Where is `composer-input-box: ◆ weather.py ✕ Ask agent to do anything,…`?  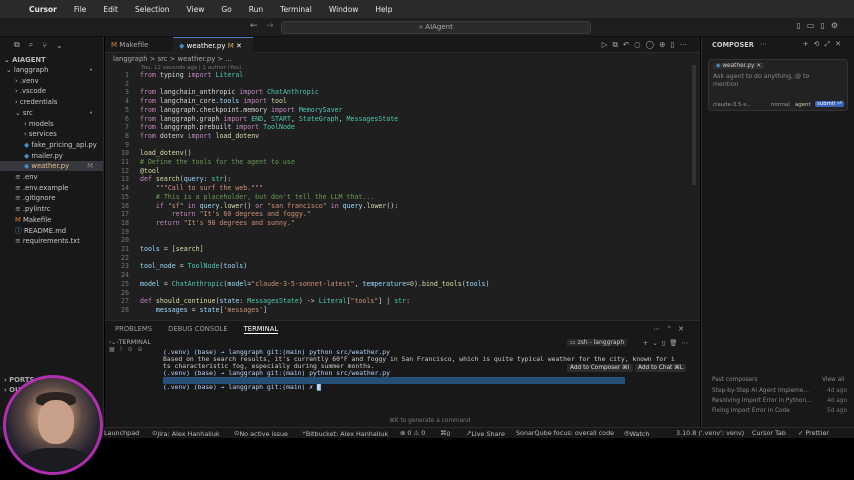
composer-input-box: ◆ weather.py ✕ Ask agent to do anything,… is located at coordinates (778, 85).